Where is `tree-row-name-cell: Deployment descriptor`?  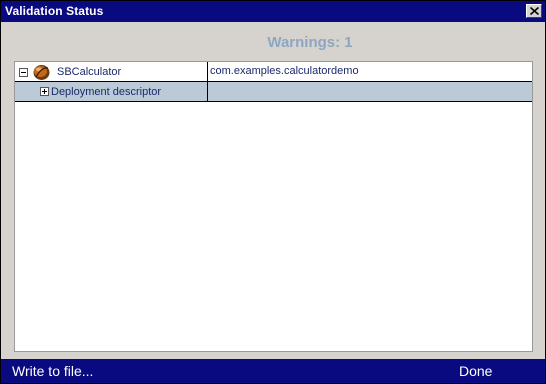 tree-row-name-cell: Deployment descriptor is located at coordinates (111, 91).